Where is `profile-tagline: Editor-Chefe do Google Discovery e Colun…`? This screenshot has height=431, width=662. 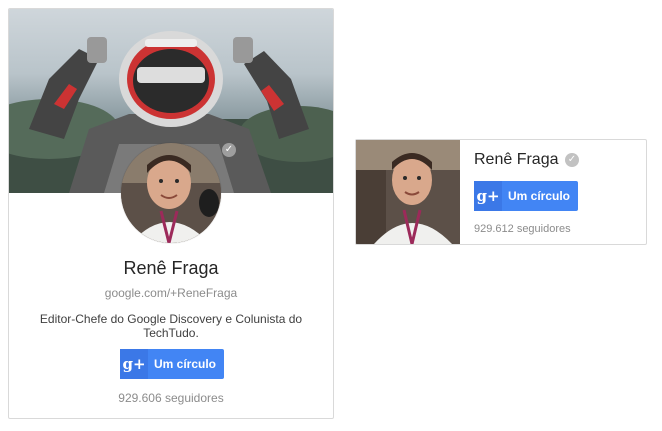
profile-tagline: Editor-Chefe do Google Discovery e Colun… is located at coordinates (171, 326).